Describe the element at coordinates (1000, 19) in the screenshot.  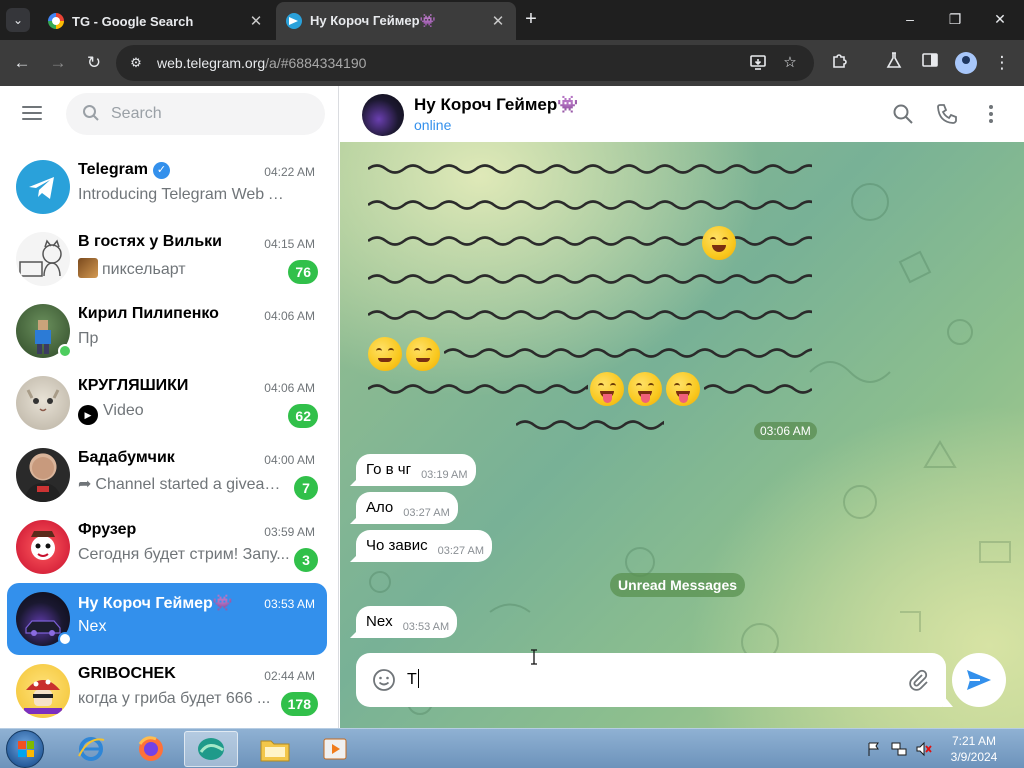
I see `close-window-button: ✕` at that location.